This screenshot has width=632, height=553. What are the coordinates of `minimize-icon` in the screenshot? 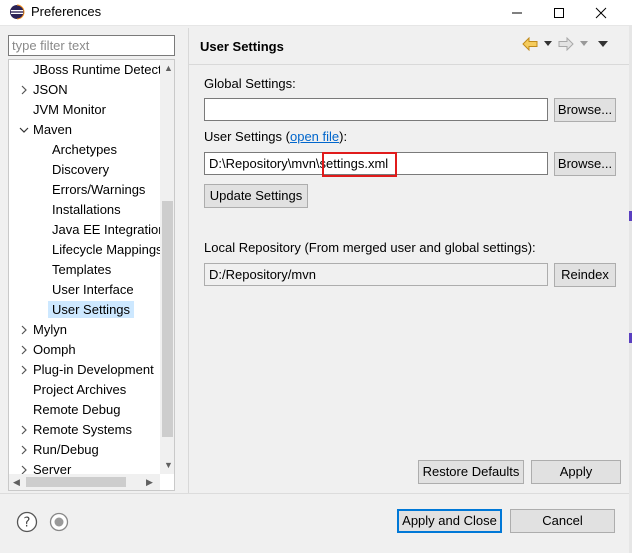 It's located at (517, 13).